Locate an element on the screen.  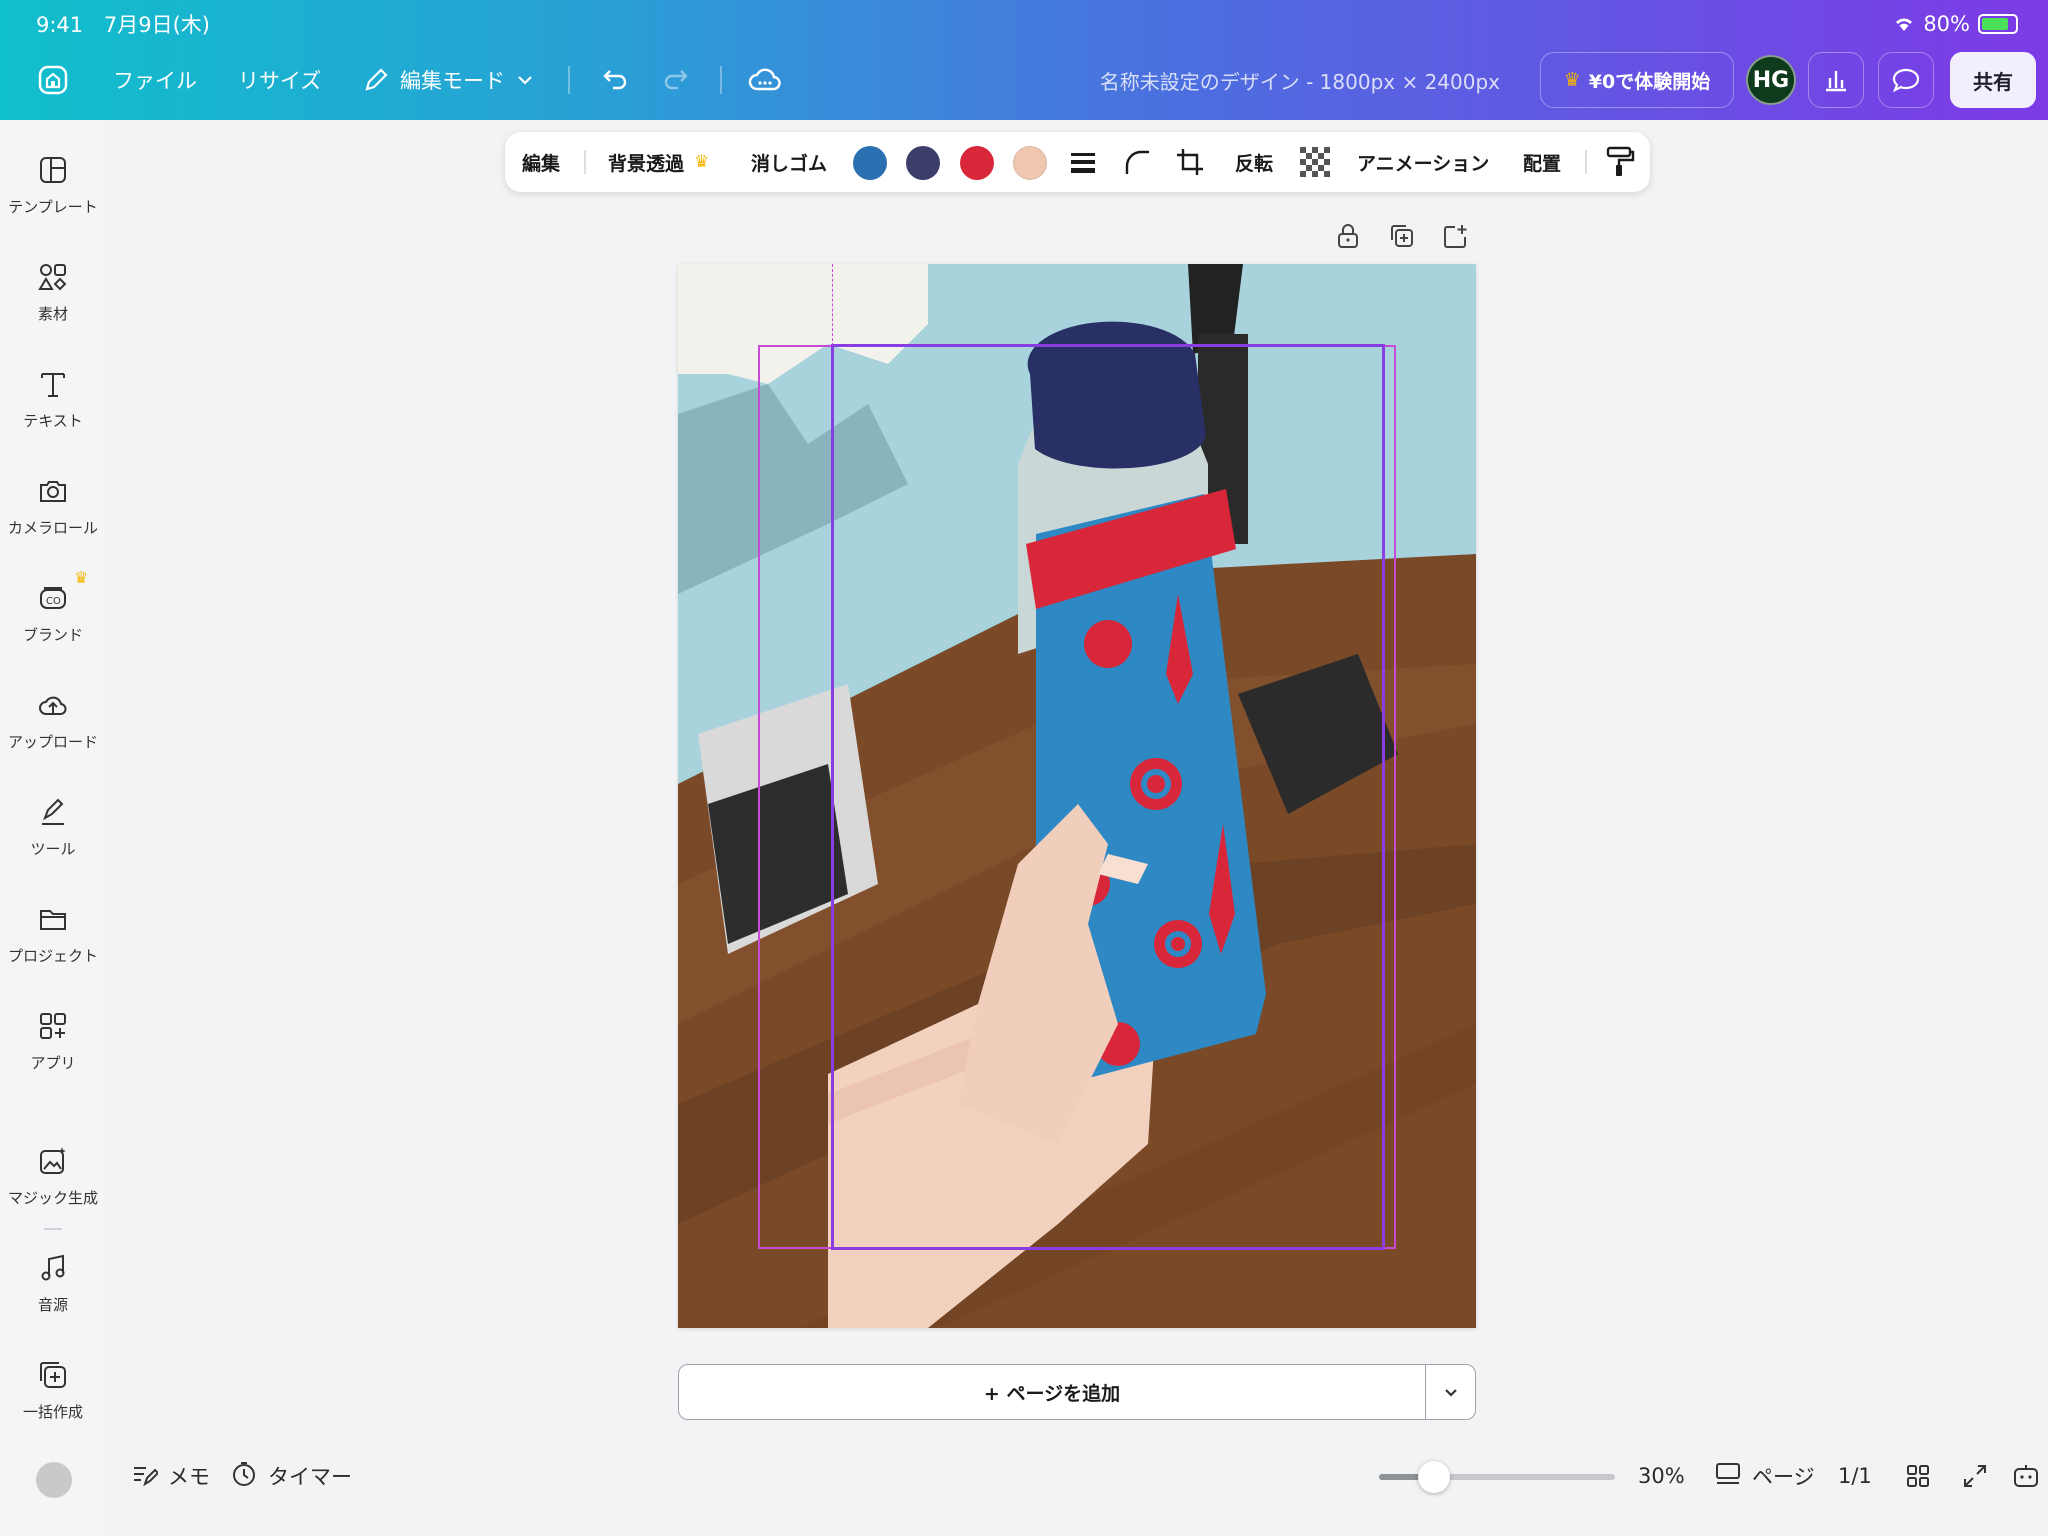
document-title: 名称未設定のデザイン - 1800px × 2400px is located at coordinates (1300, 80).